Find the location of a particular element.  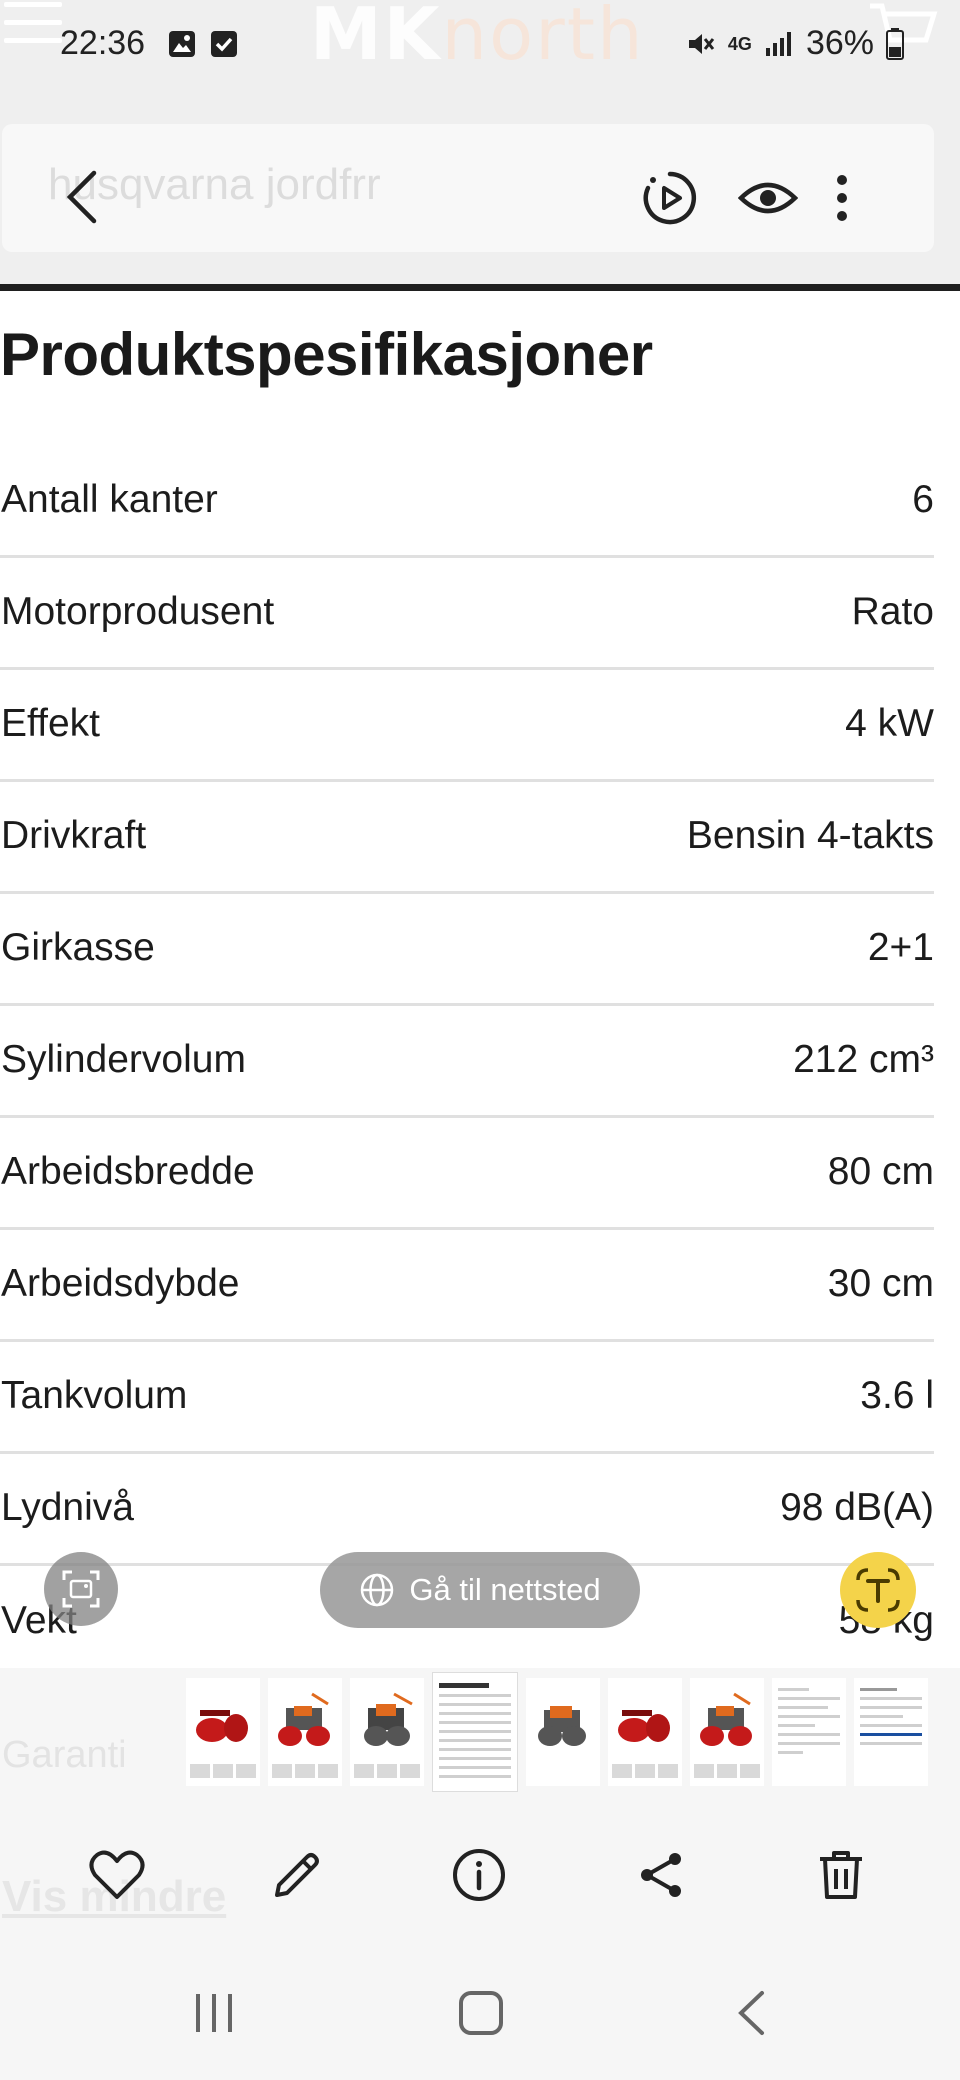

header-divider is located at coordinates (480, 287).